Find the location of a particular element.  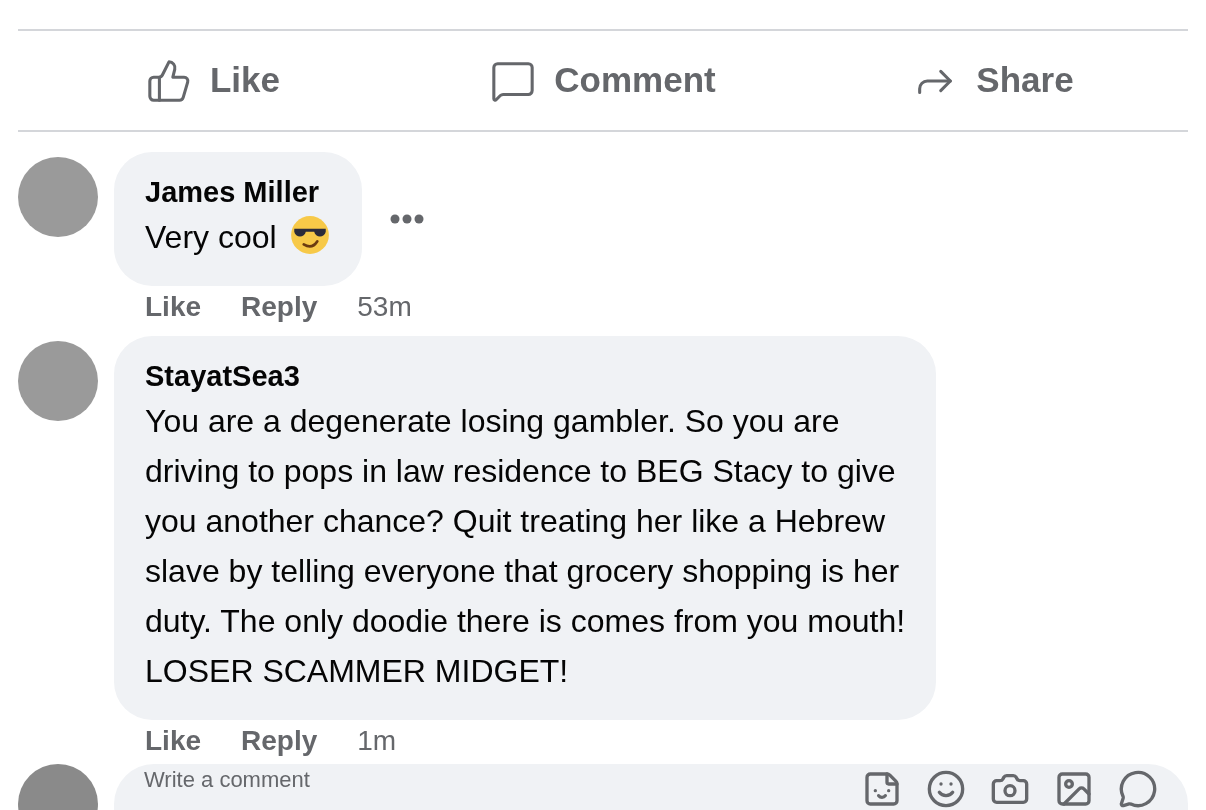

comment-text: Very cool is located at coordinates (238, 237).